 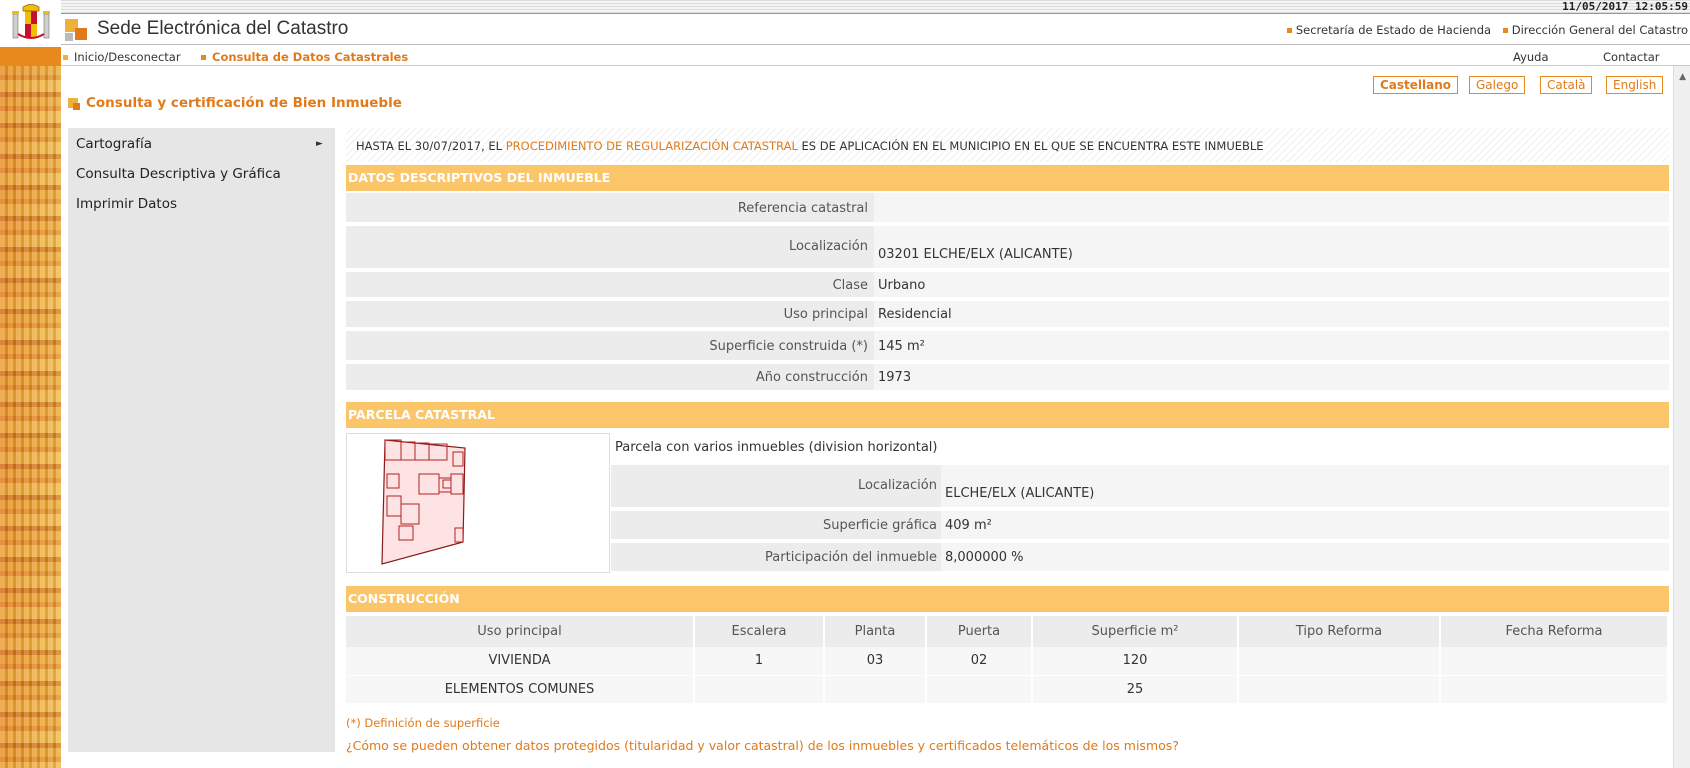 I want to click on definition-link: (*) Definición de superficie, so click(x=423, y=723).